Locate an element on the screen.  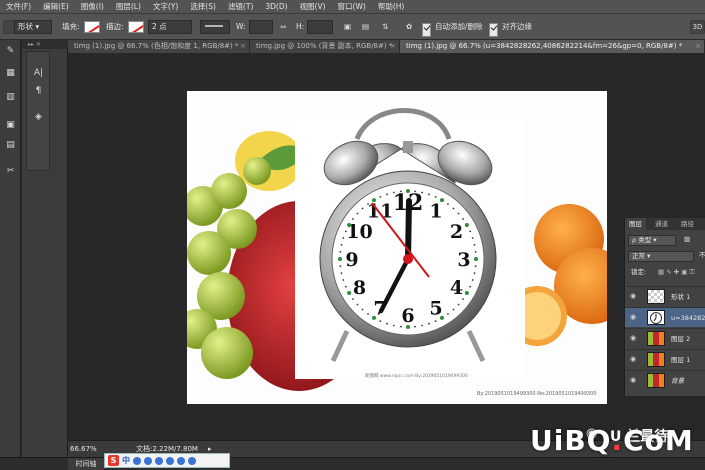
fill-swatch is located at coordinates (92, 27).